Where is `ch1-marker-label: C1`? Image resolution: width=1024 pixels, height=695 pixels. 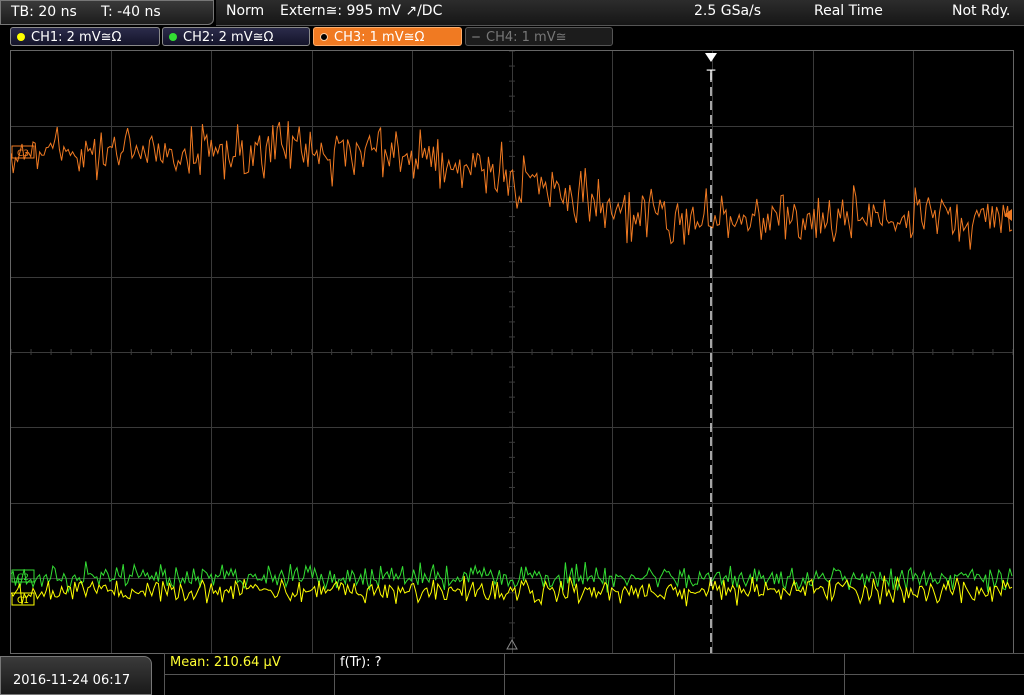 ch1-marker-label: C1 is located at coordinates (23, 601).